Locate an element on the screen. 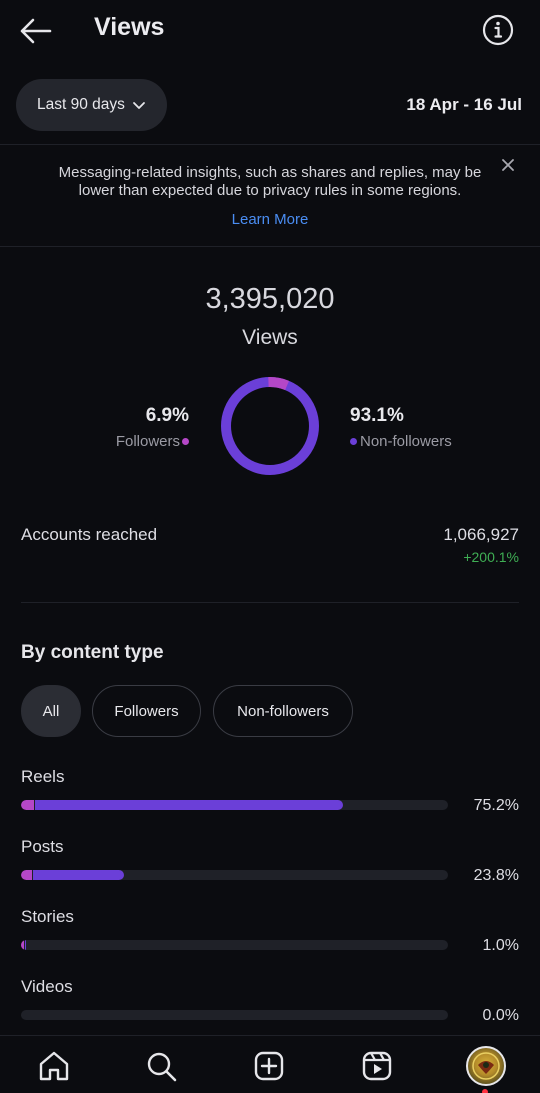 The image size is (540, 1093). content-type-label-stories: Stories is located at coordinates (47, 916).